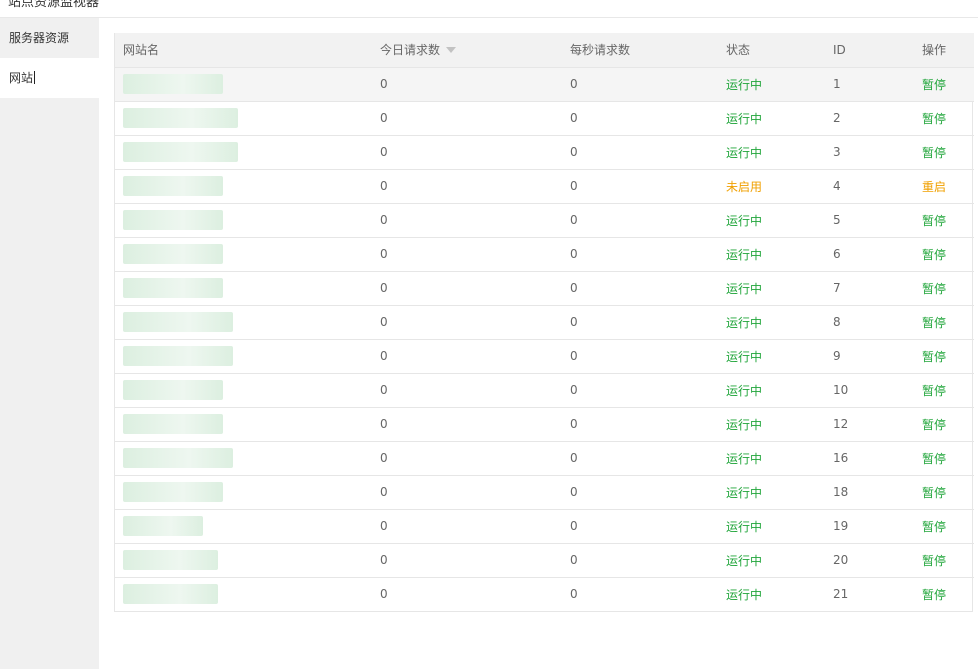  Describe the element at coordinates (475, 50) in the screenshot. I see `column-header-today-requests: 今日请求数` at that location.